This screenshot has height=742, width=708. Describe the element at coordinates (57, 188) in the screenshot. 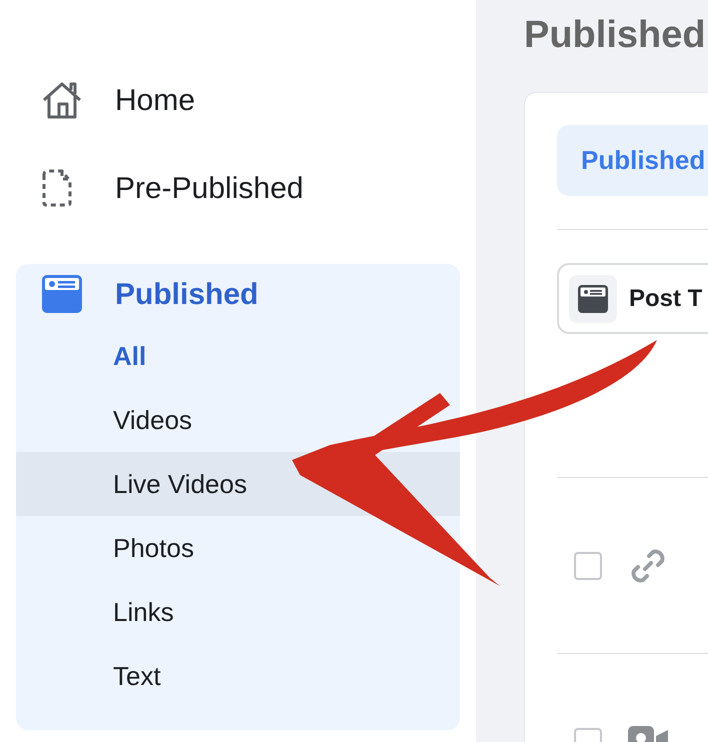

I see `document-icon` at that location.